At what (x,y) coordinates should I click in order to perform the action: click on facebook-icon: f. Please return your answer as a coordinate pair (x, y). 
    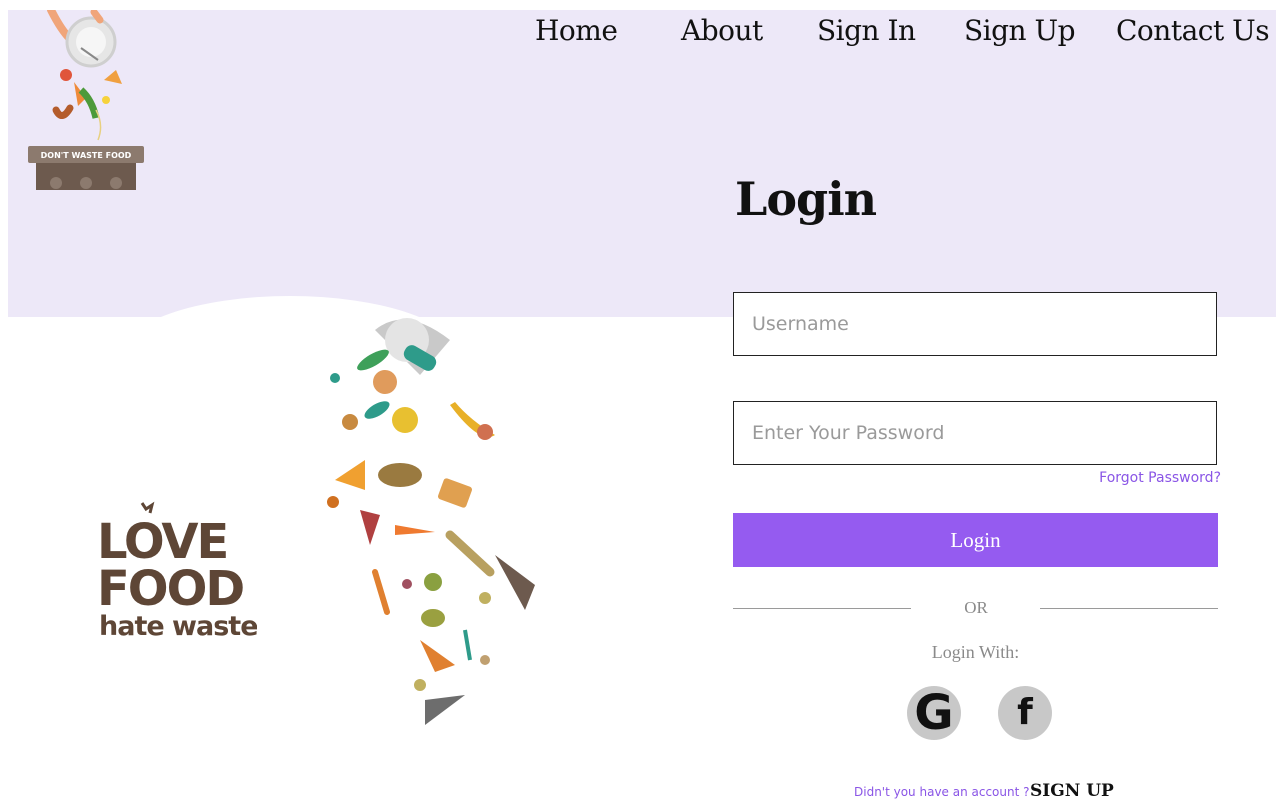
    Looking at the image, I should click on (1025, 712).